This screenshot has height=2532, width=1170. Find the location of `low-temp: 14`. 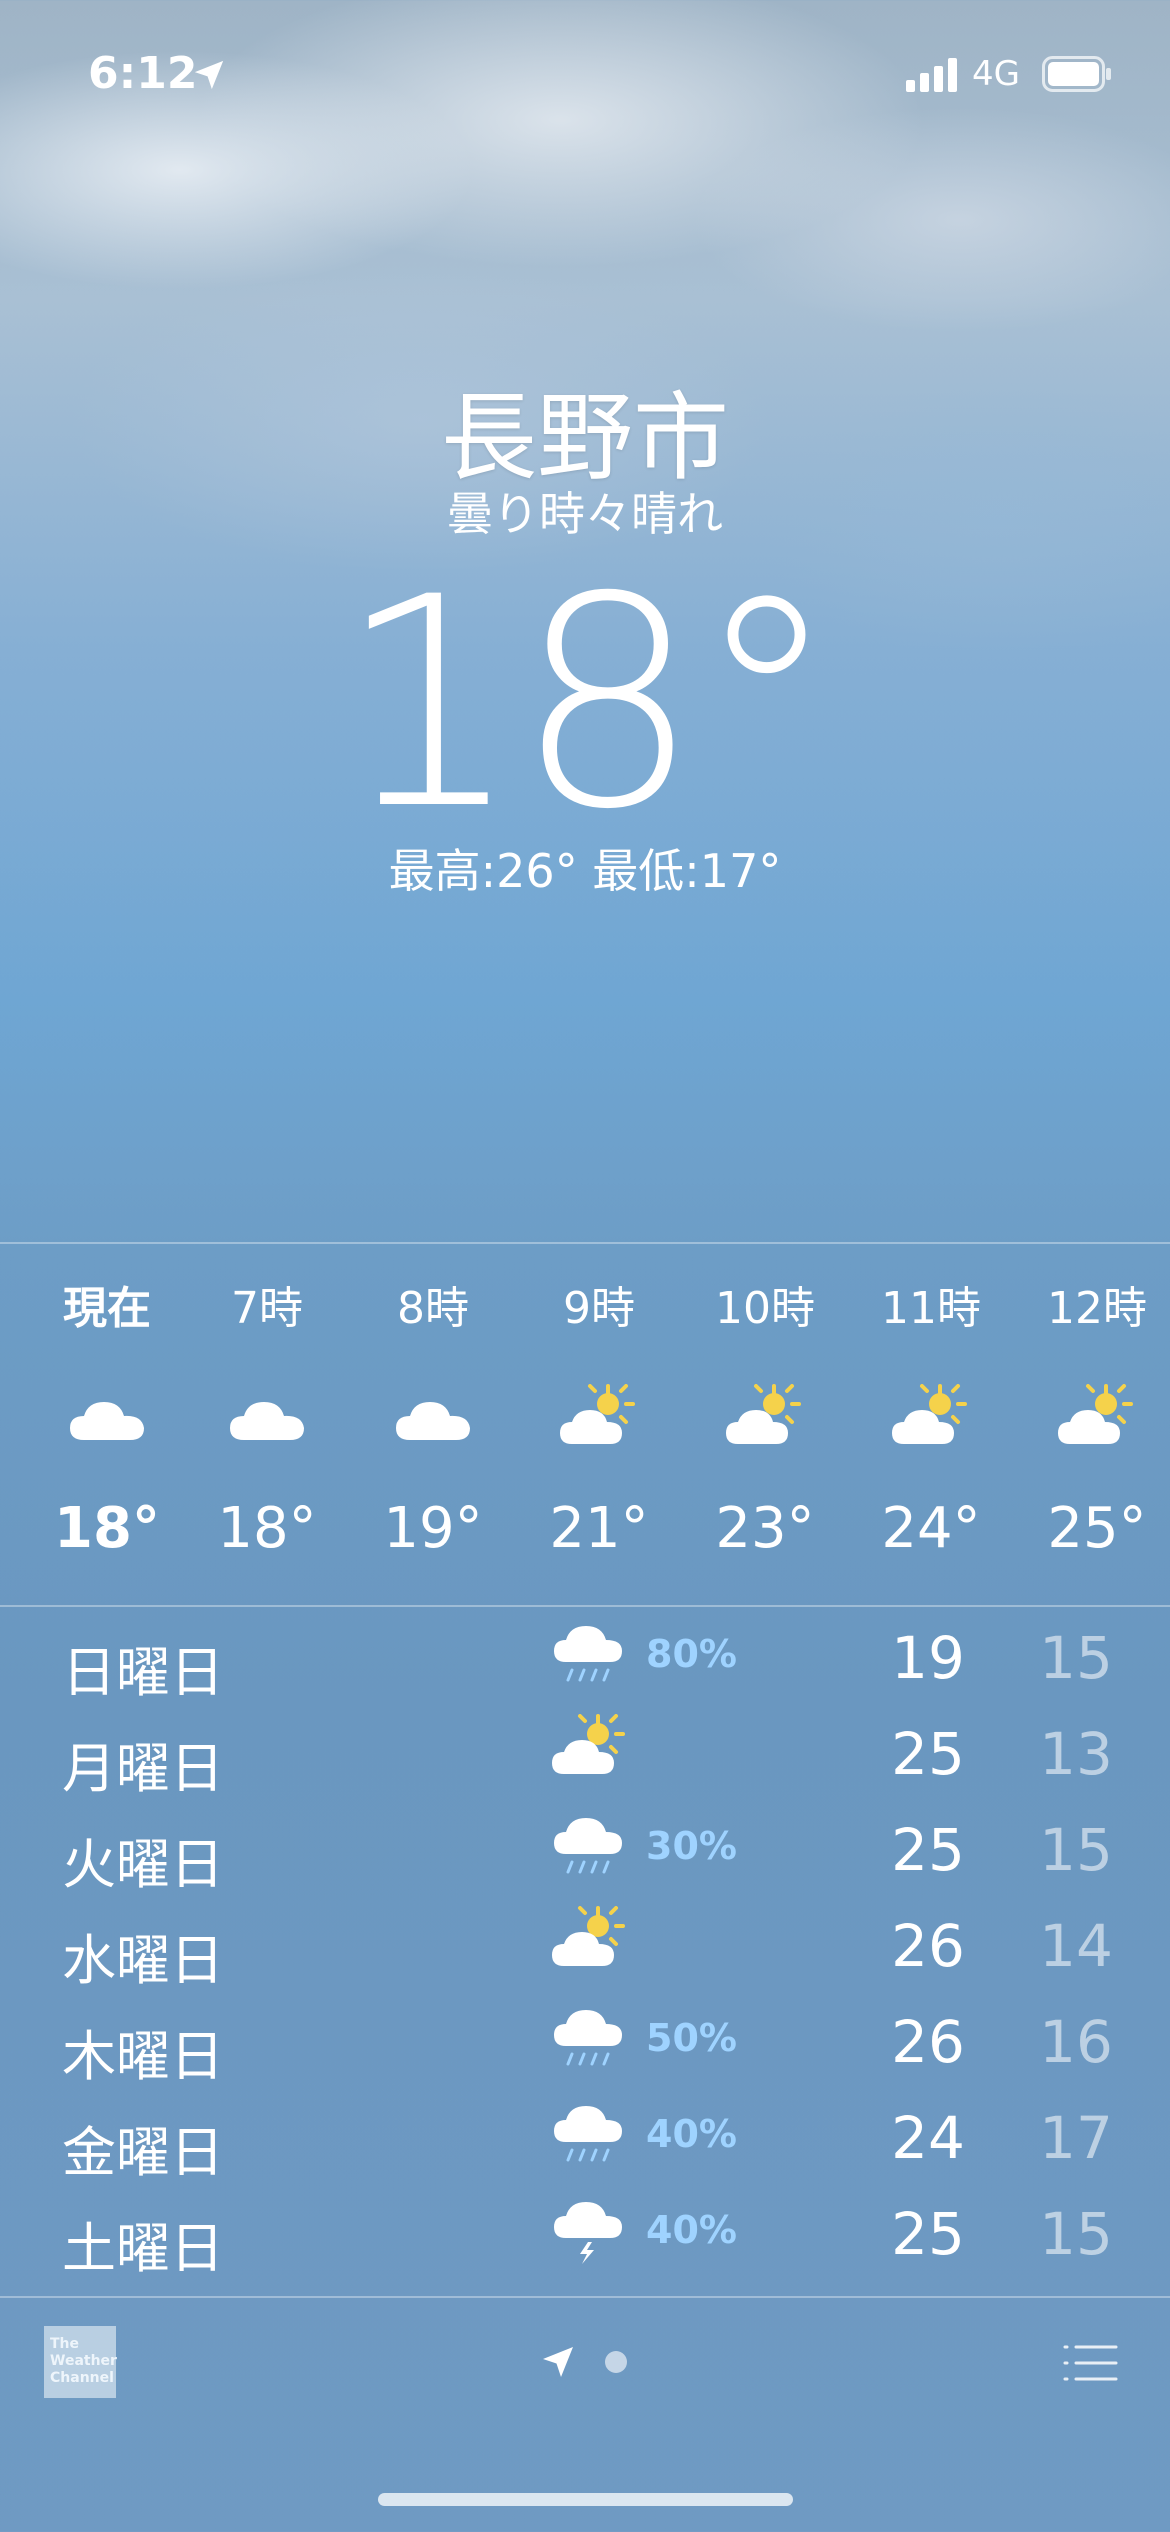

low-temp: 14 is located at coordinates (1076, 1946).